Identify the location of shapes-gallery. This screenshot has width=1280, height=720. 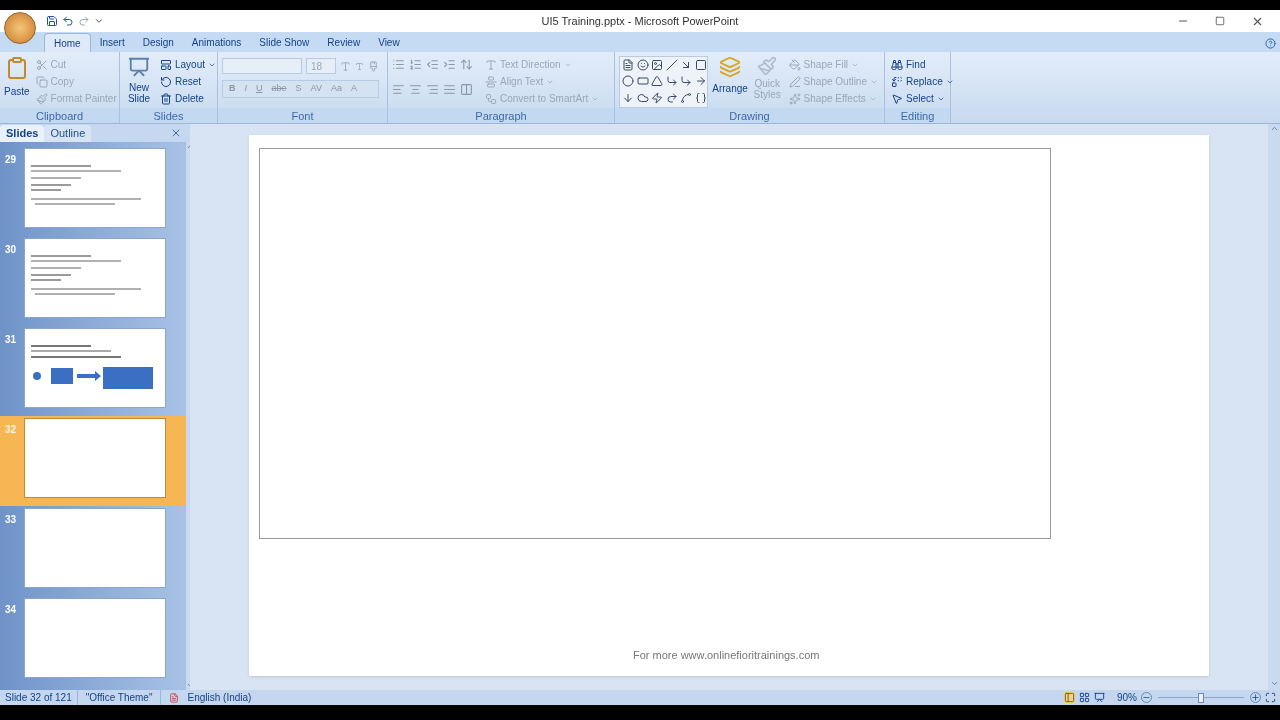
(664, 82).